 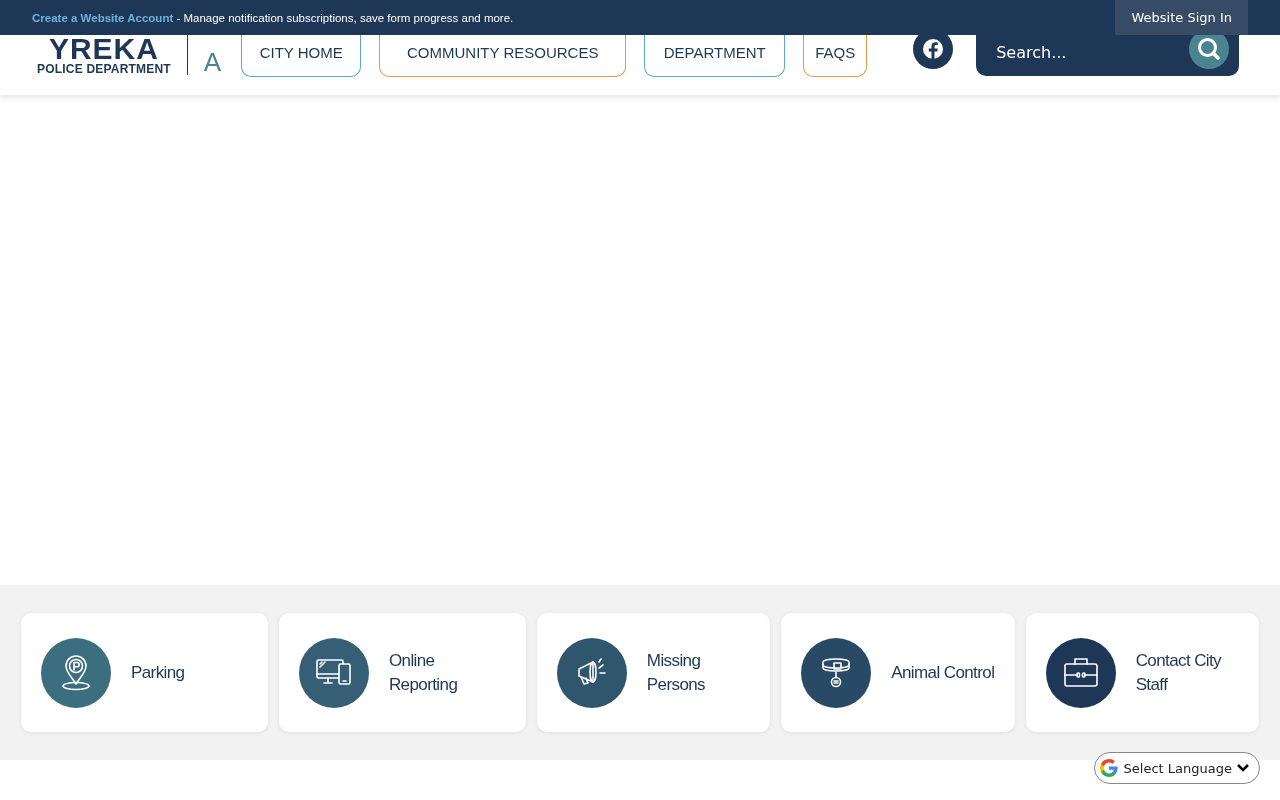 I want to click on quick-link-card: Online Reporting, so click(x=402, y=672).